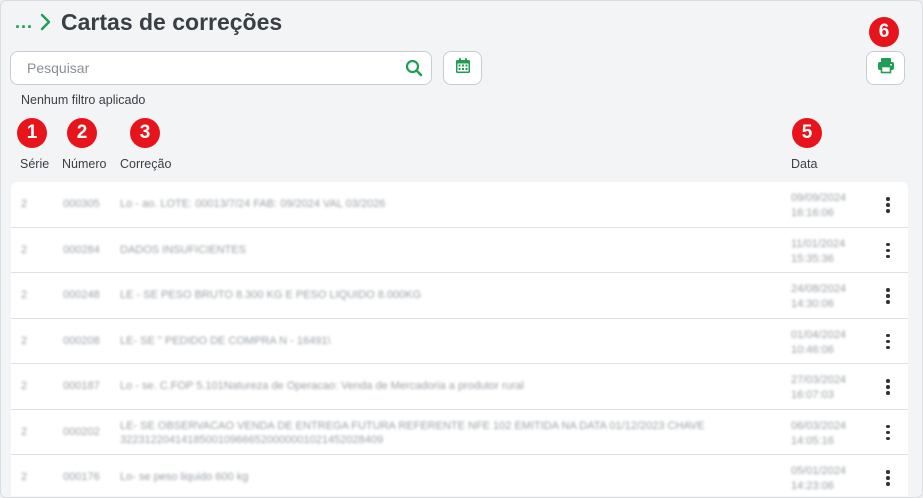 The height and width of the screenshot is (498, 923). I want to click on column-header-correcao: Correção, so click(145, 164).